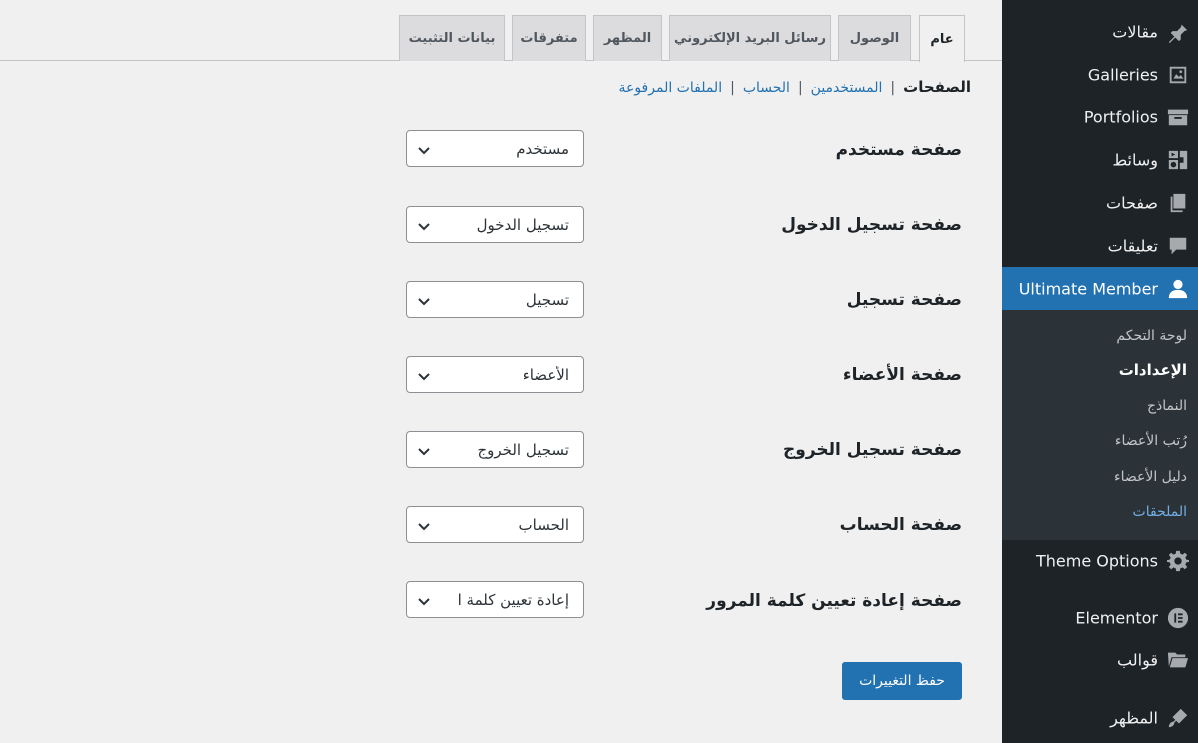  I want to click on user-page-label: صفحة مستخدم, so click(898, 150).